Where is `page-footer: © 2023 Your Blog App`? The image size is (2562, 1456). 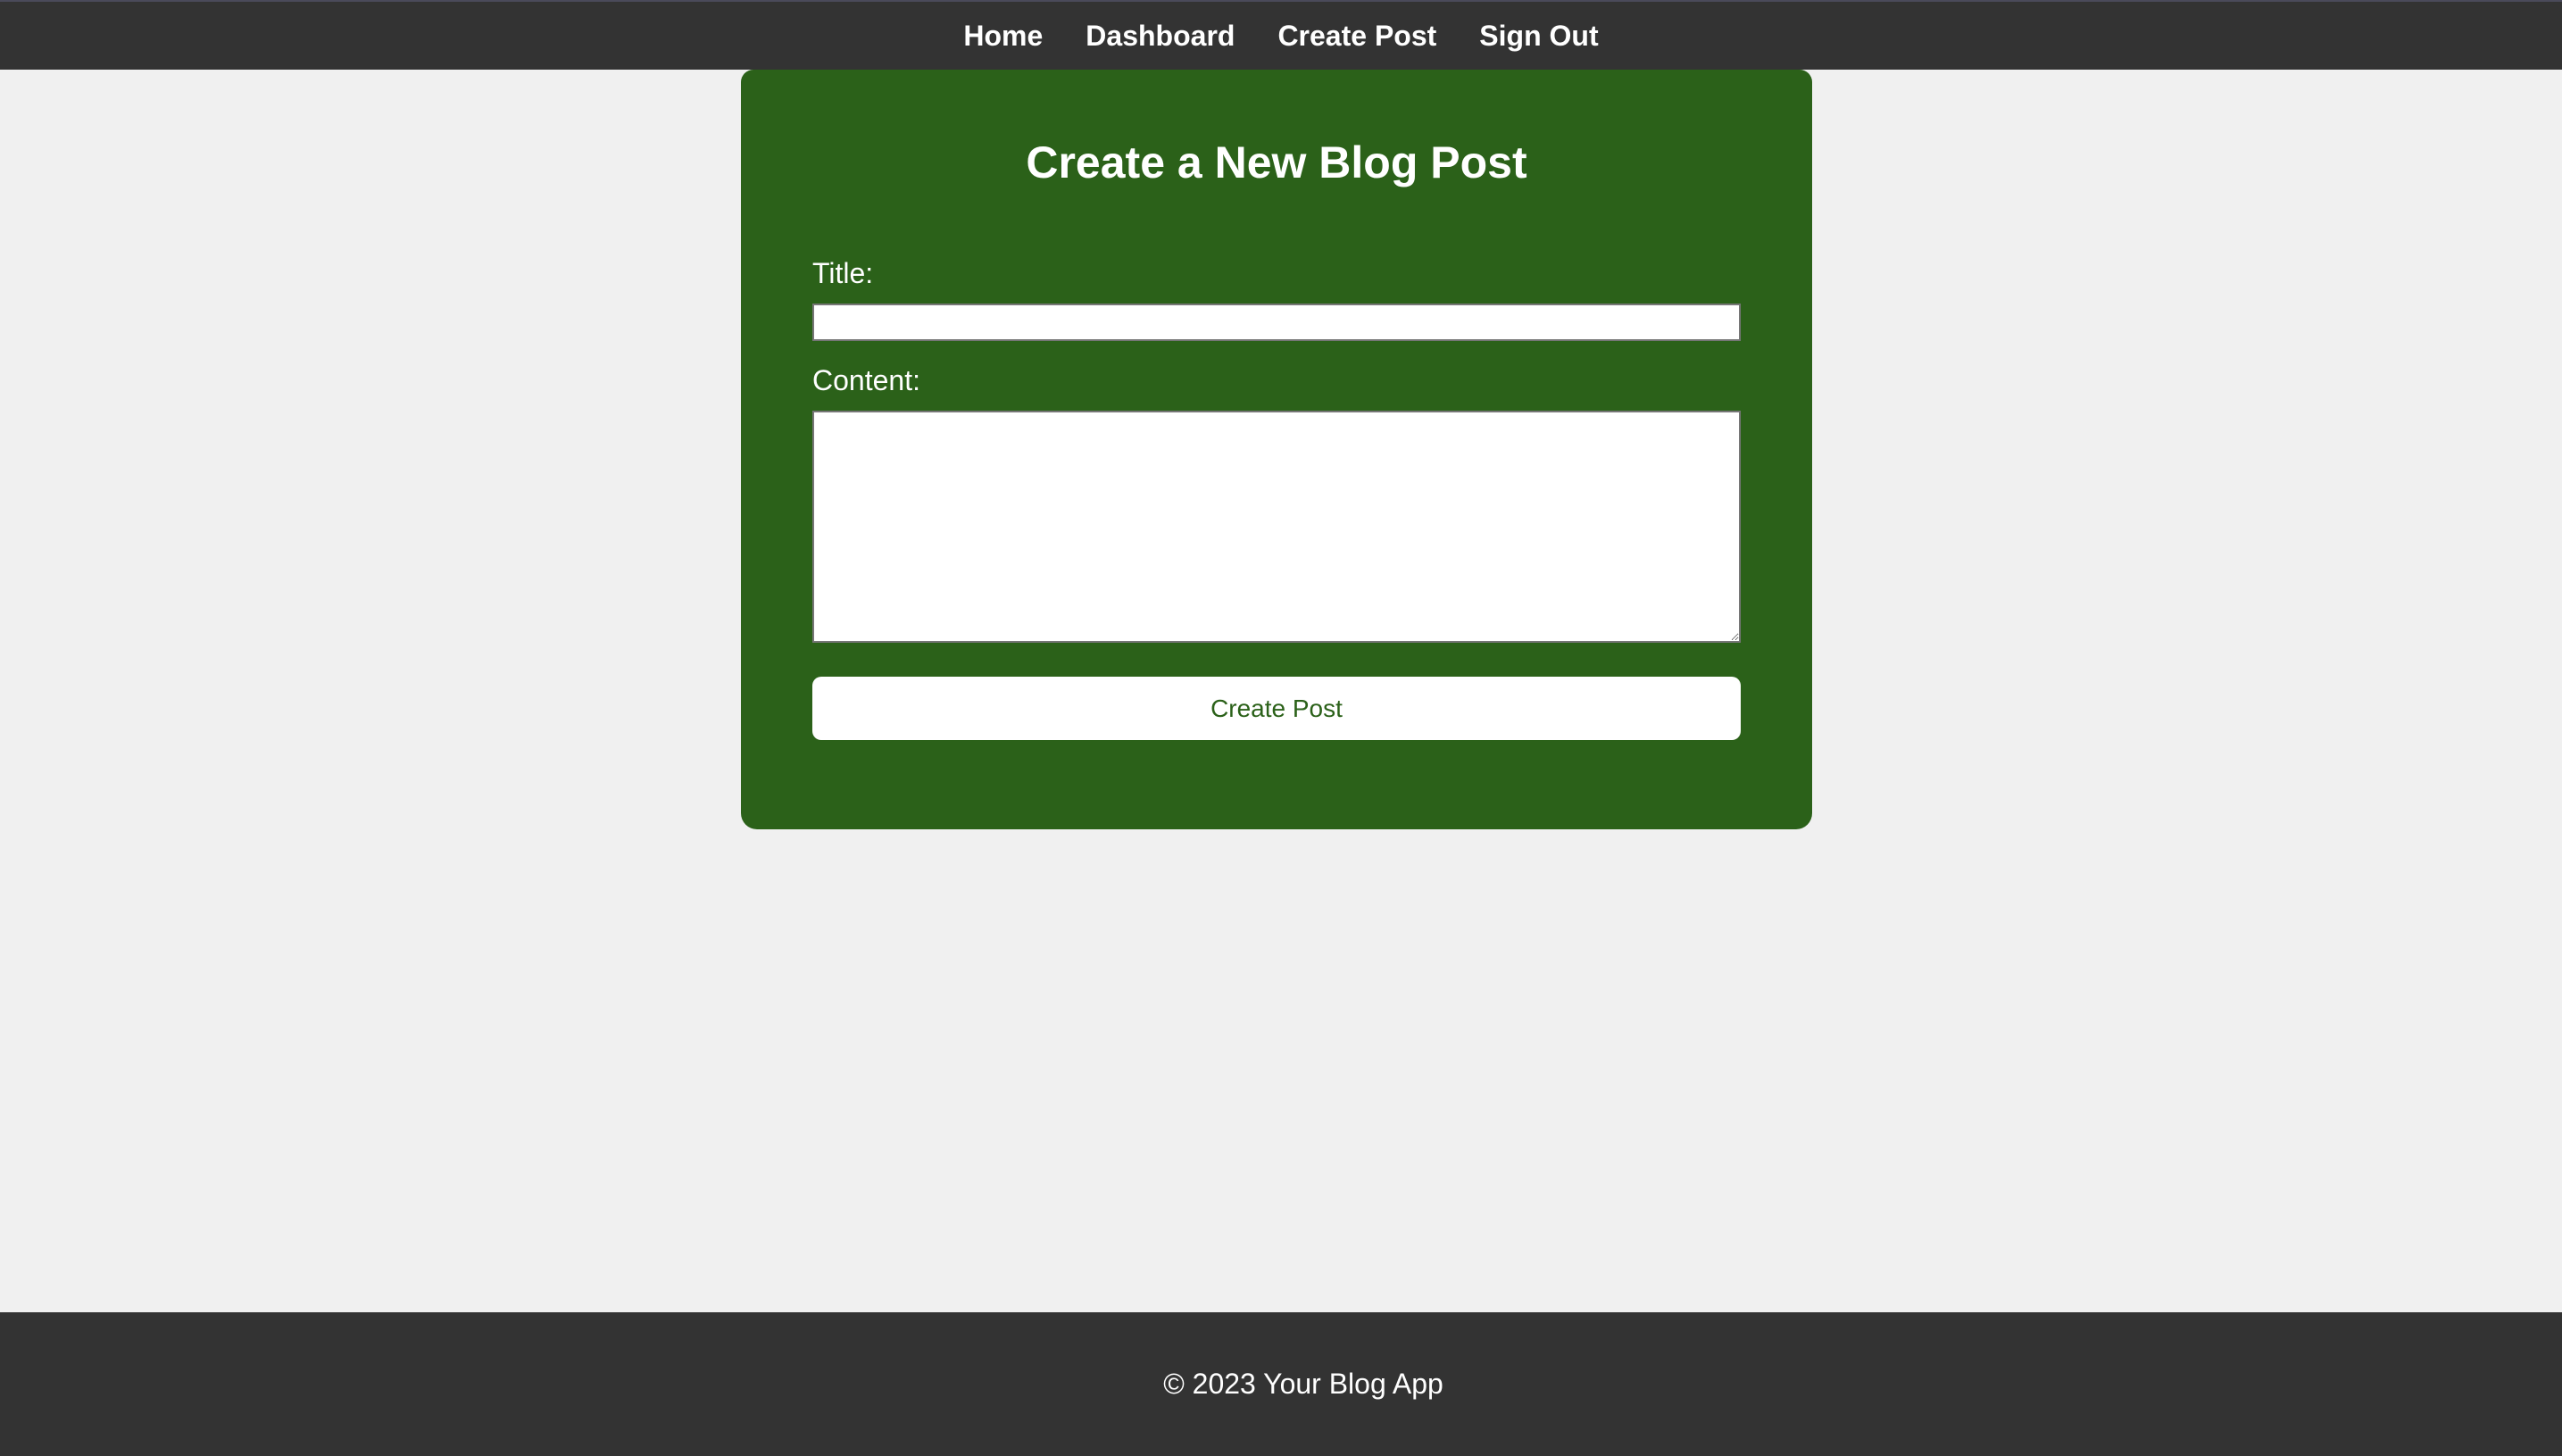
page-footer: © 2023 Your Blog App is located at coordinates (1281, 1384).